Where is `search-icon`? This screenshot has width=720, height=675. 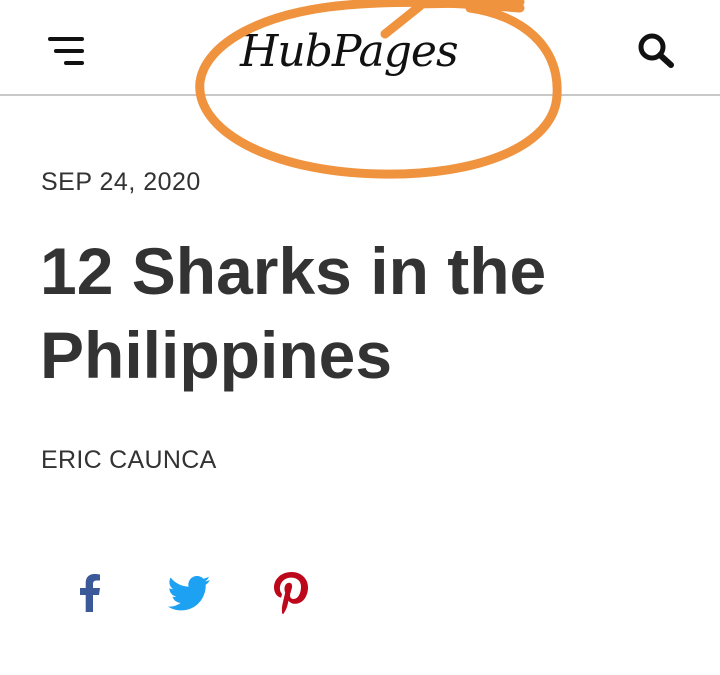 search-icon is located at coordinates (656, 50).